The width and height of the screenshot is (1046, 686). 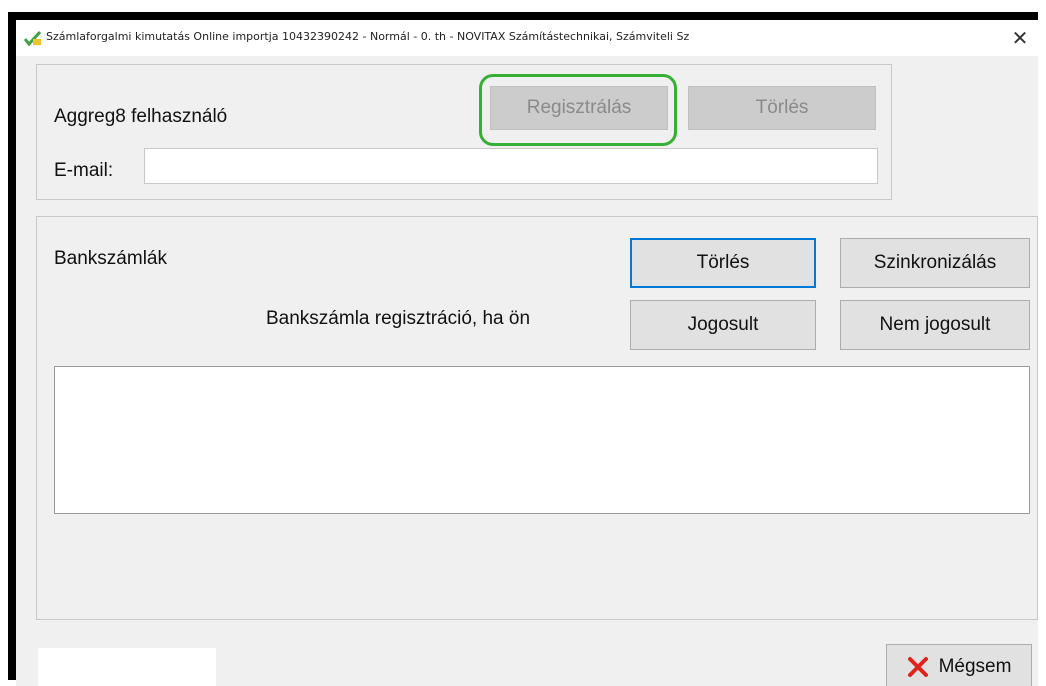 I want to click on entitled-button: Jogosult, so click(x=723, y=325).